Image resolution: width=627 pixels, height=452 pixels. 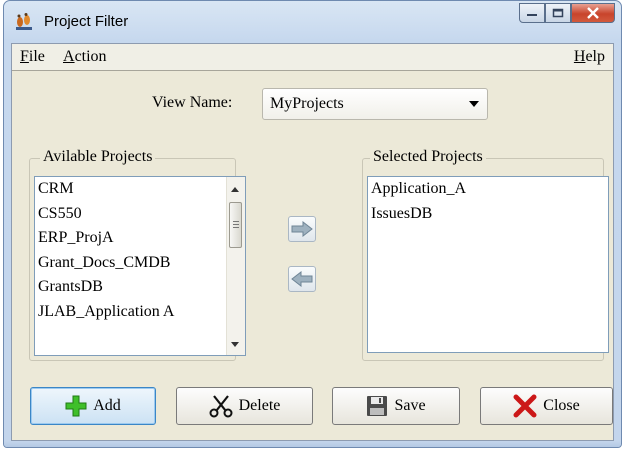 What do you see at coordinates (192, 102) in the screenshot?
I see `view-name-label: View Name:` at bounding box center [192, 102].